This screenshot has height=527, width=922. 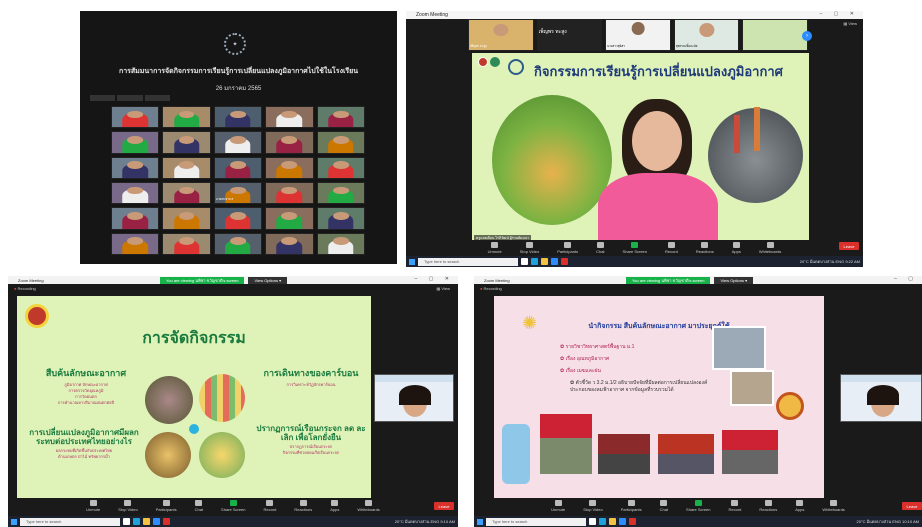 I want to click on participant-tile: นายสมชาย ส, so click(x=238, y=193).